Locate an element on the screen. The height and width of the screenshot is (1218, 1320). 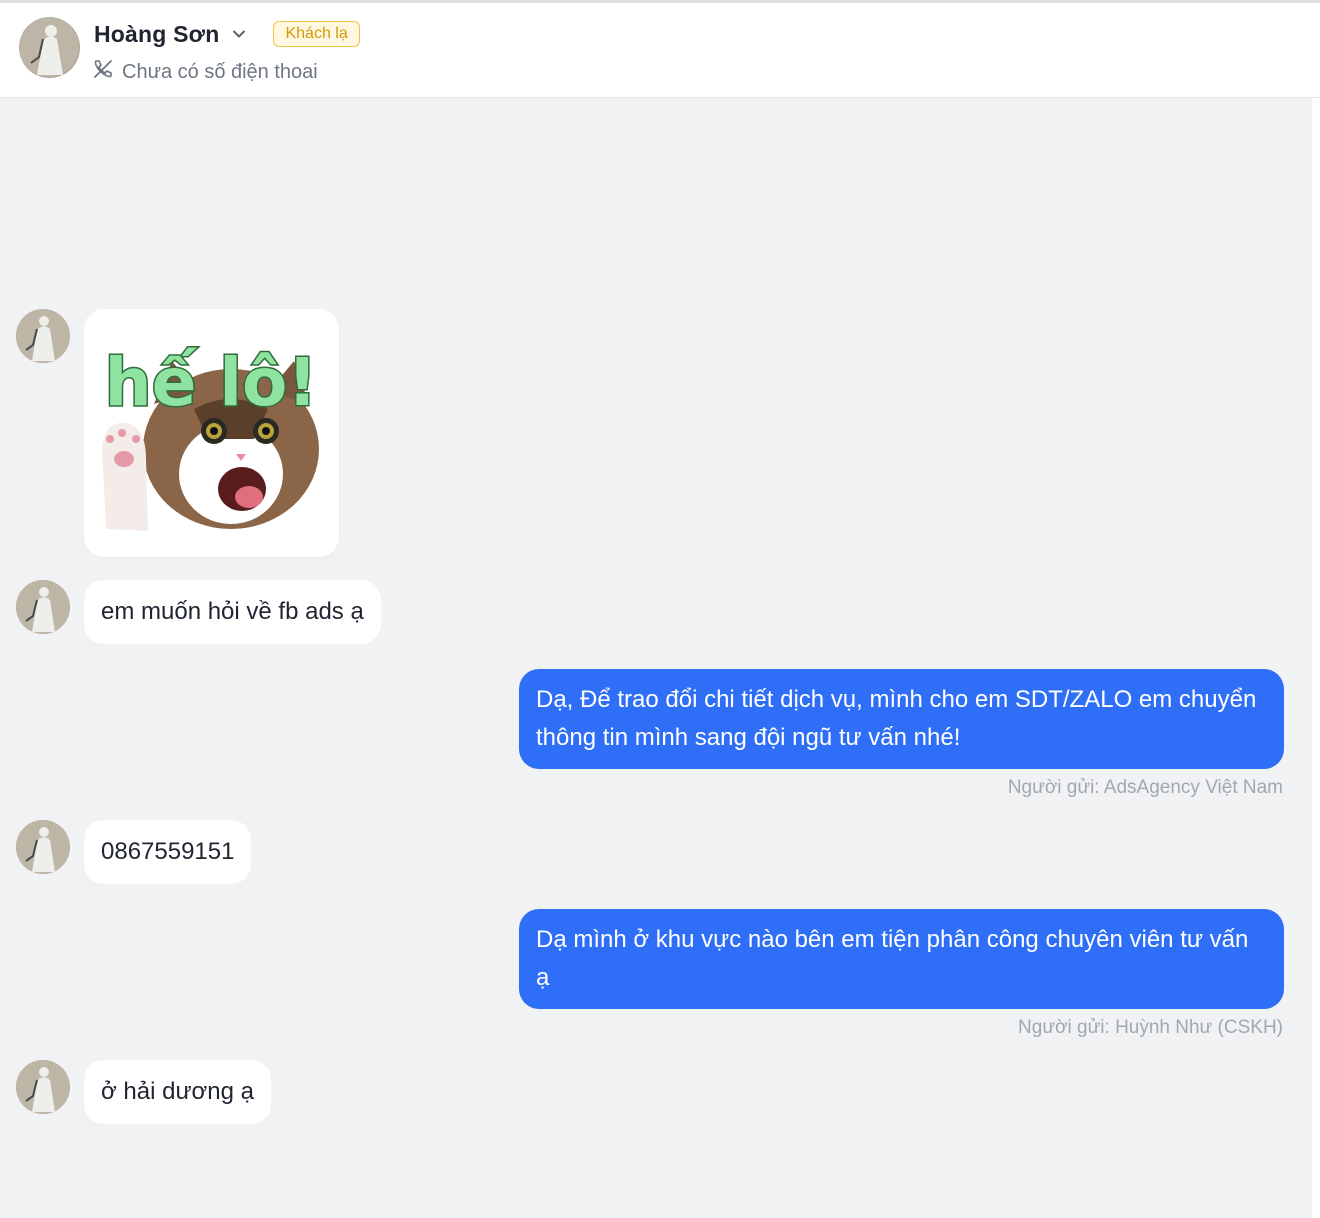
contact-name-row: Hoàng Sơn Khách lạ is located at coordinates (227, 34).